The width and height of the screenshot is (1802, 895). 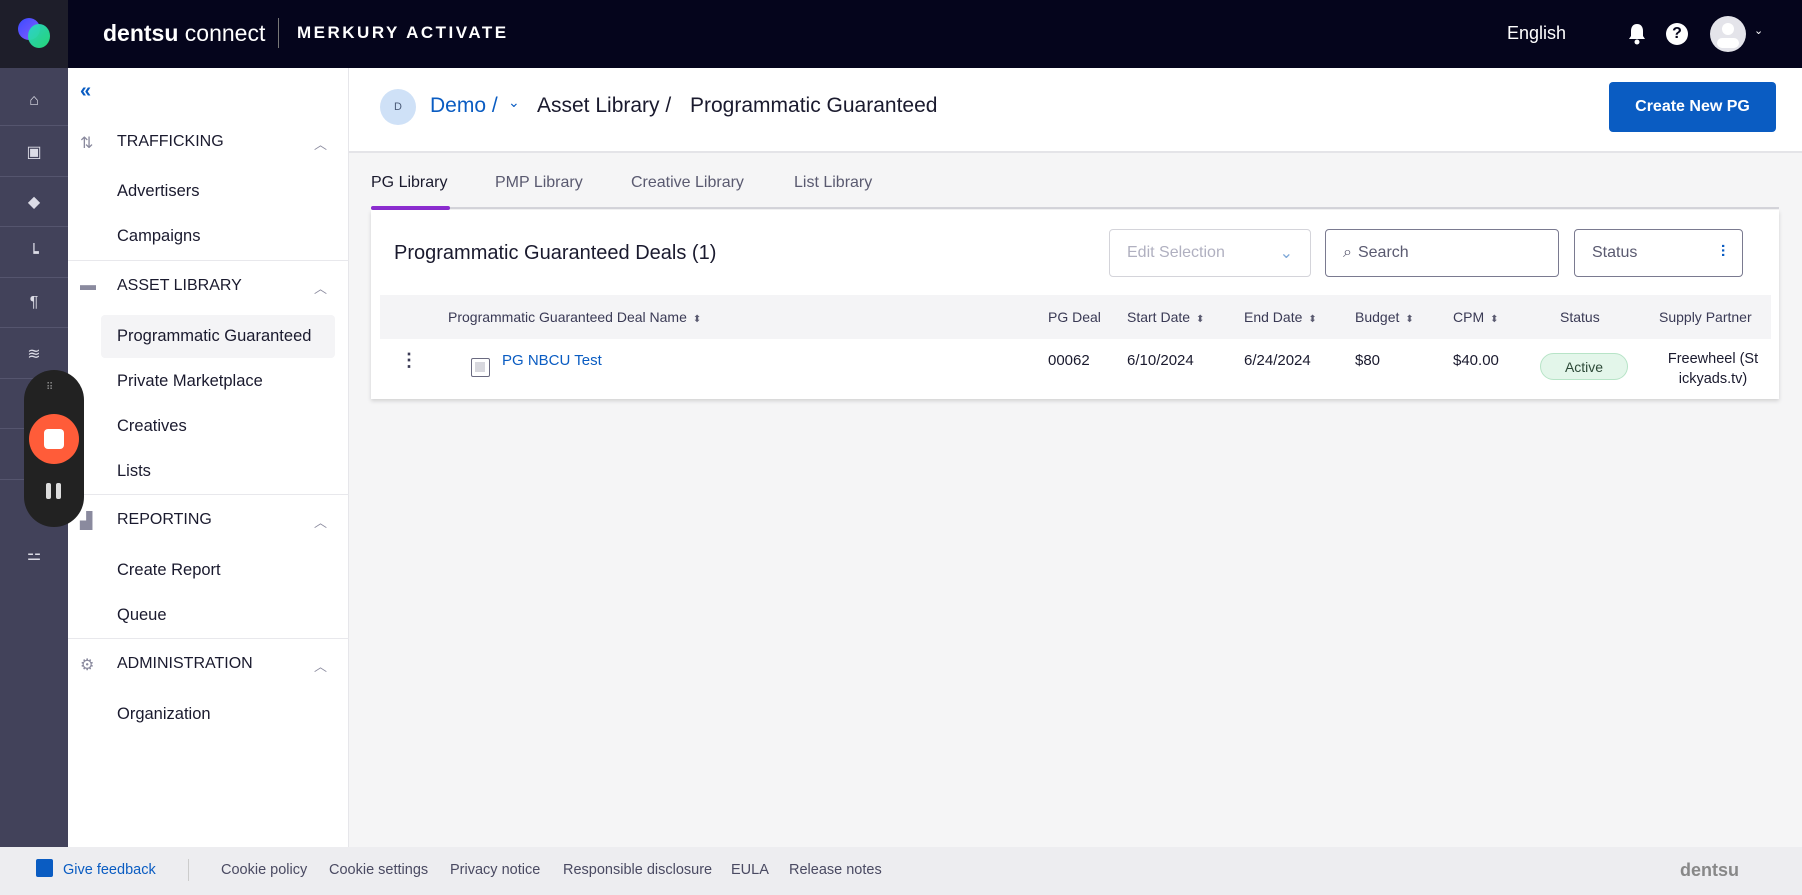 I want to click on tab-bar-line, so click(x=1075, y=208).